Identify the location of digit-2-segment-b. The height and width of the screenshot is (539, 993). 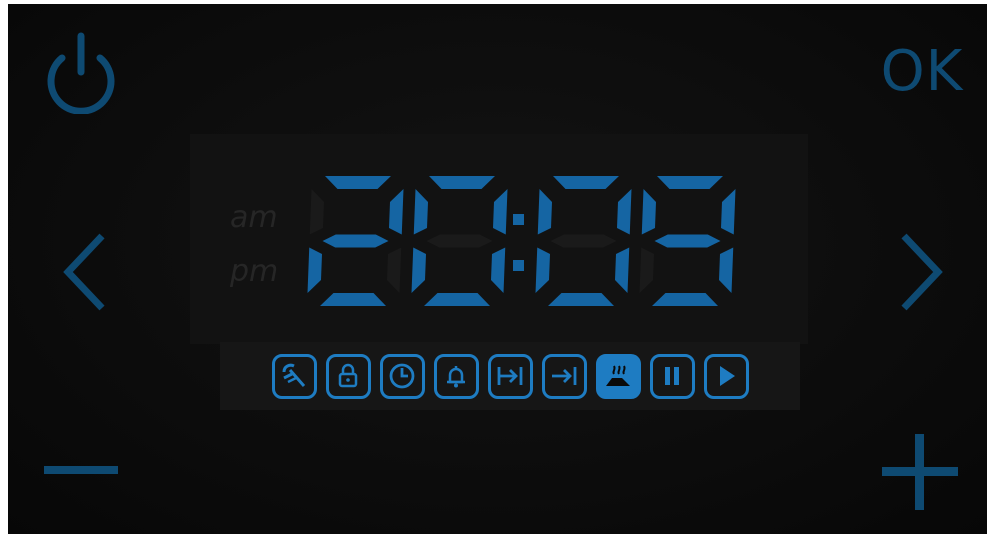
(624, 212).